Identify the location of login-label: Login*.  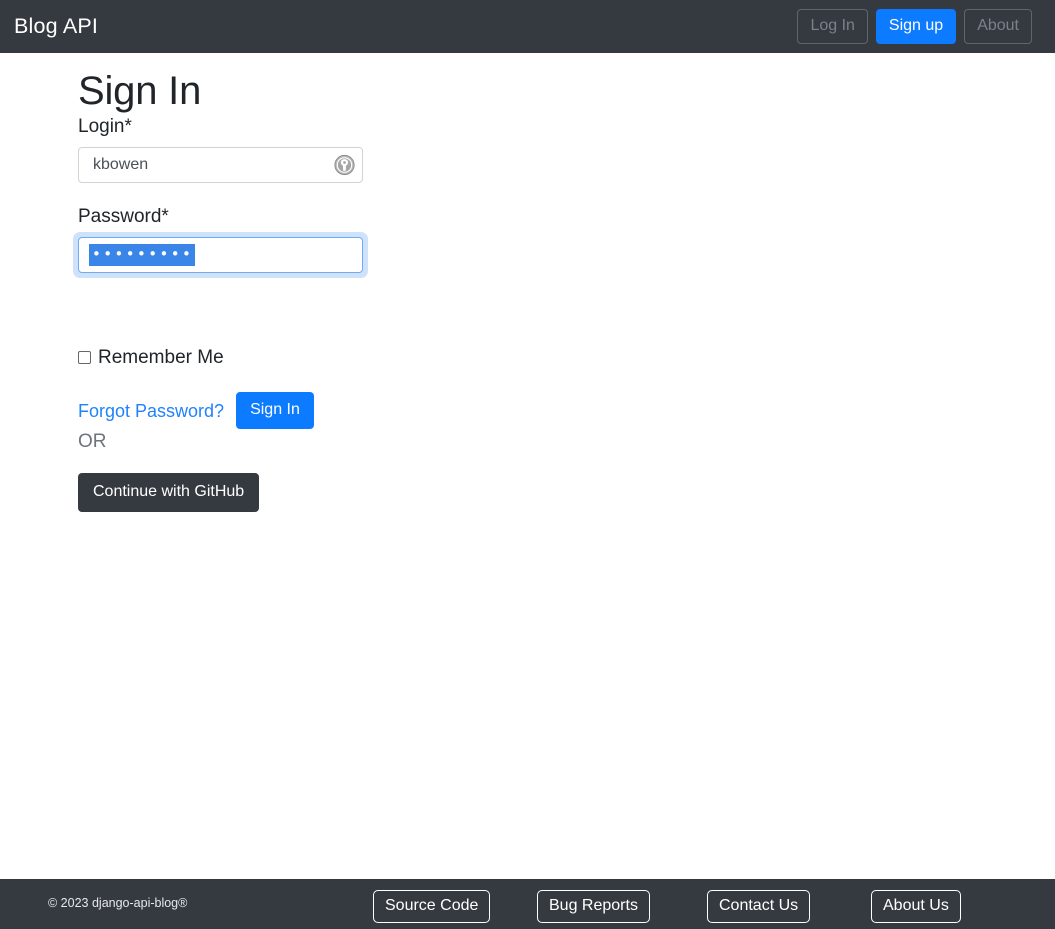
(105, 126).